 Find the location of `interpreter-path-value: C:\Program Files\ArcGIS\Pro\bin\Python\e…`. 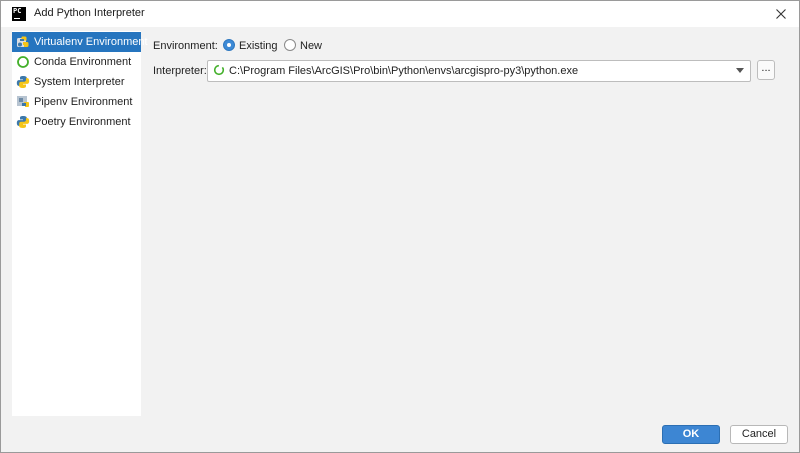

interpreter-path-value: C:\Program Files\ArcGIS\Pro\bin\Python\e… is located at coordinates (404, 71).